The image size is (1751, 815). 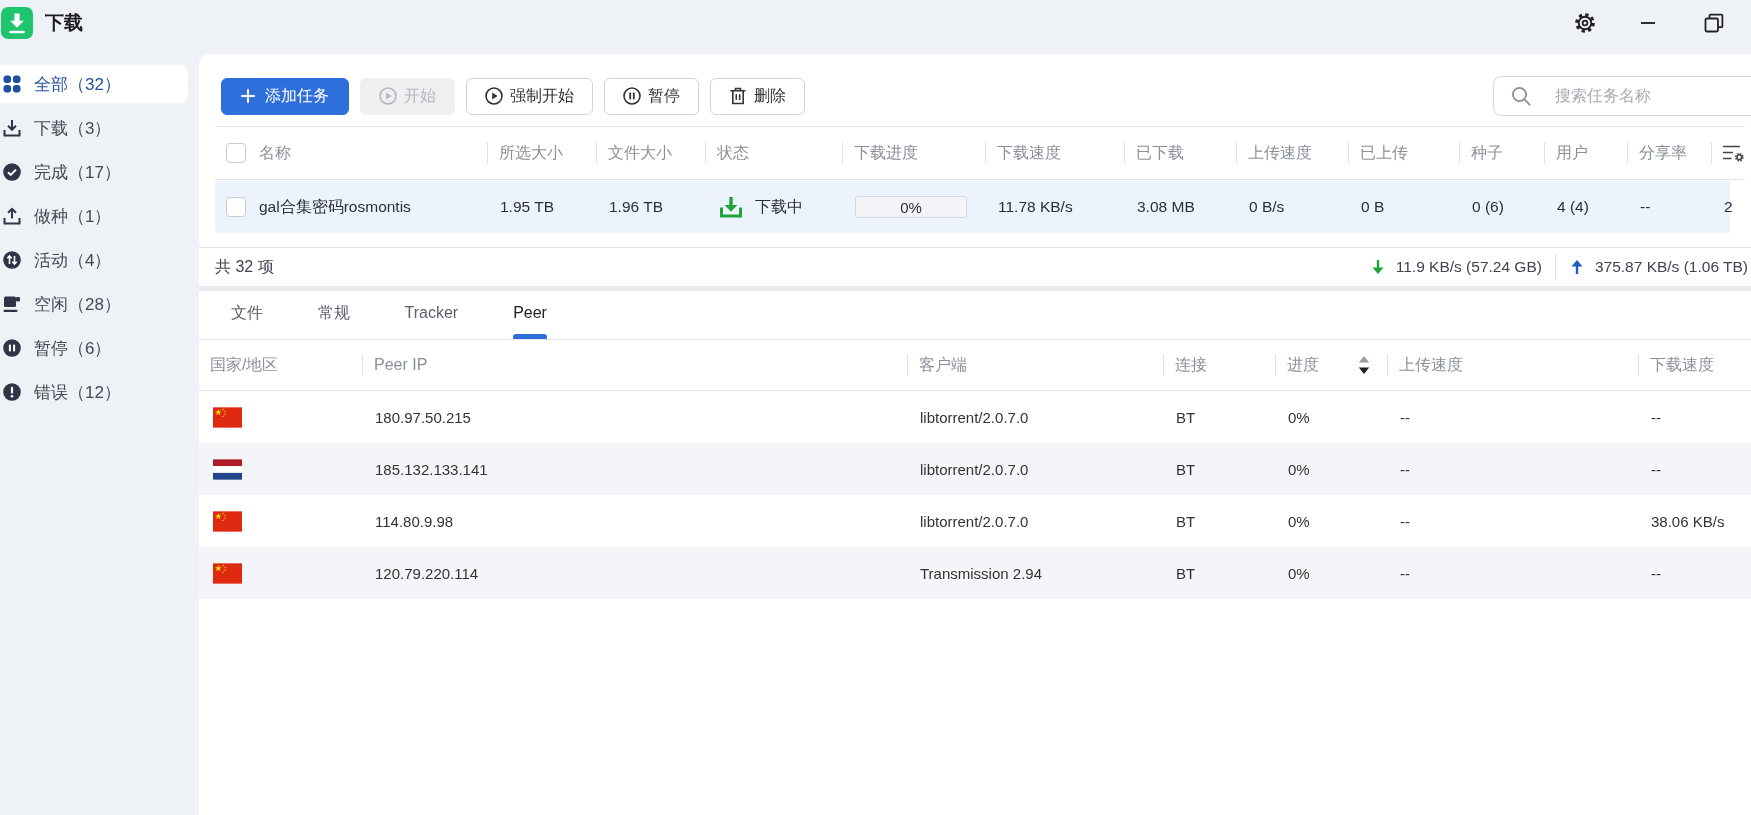 I want to click on table-cell: 11.78 KB/s, so click(x=1035, y=207).